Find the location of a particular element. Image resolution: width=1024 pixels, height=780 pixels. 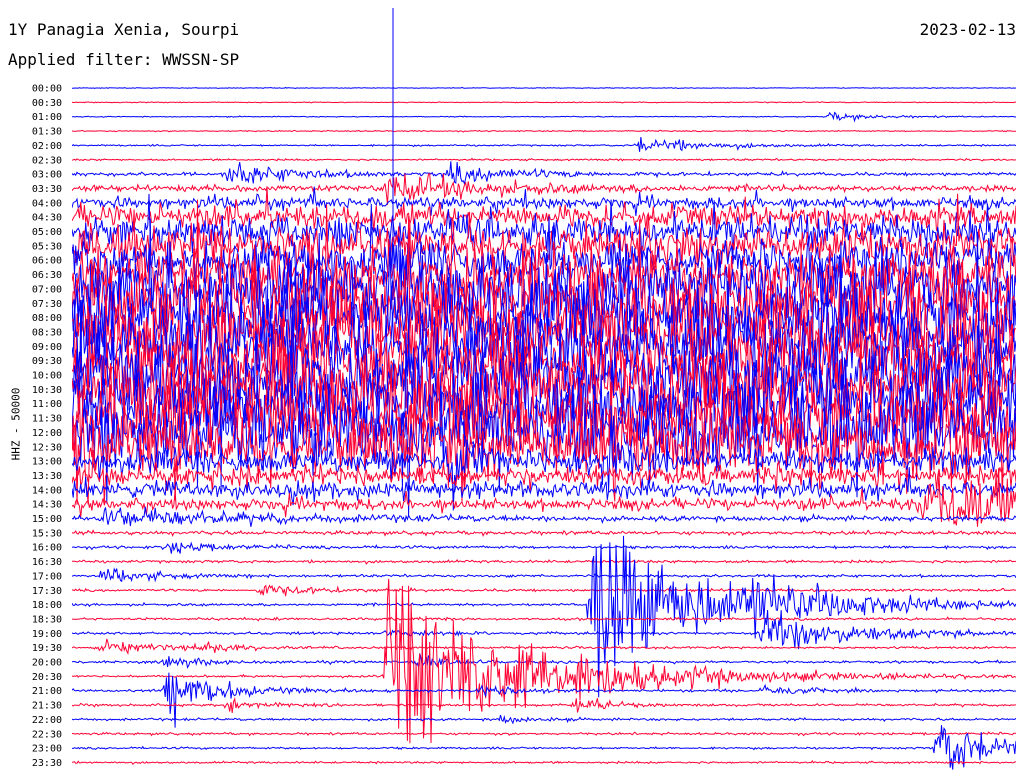

time-tick-label: 09:00 is located at coordinates (47, 347).